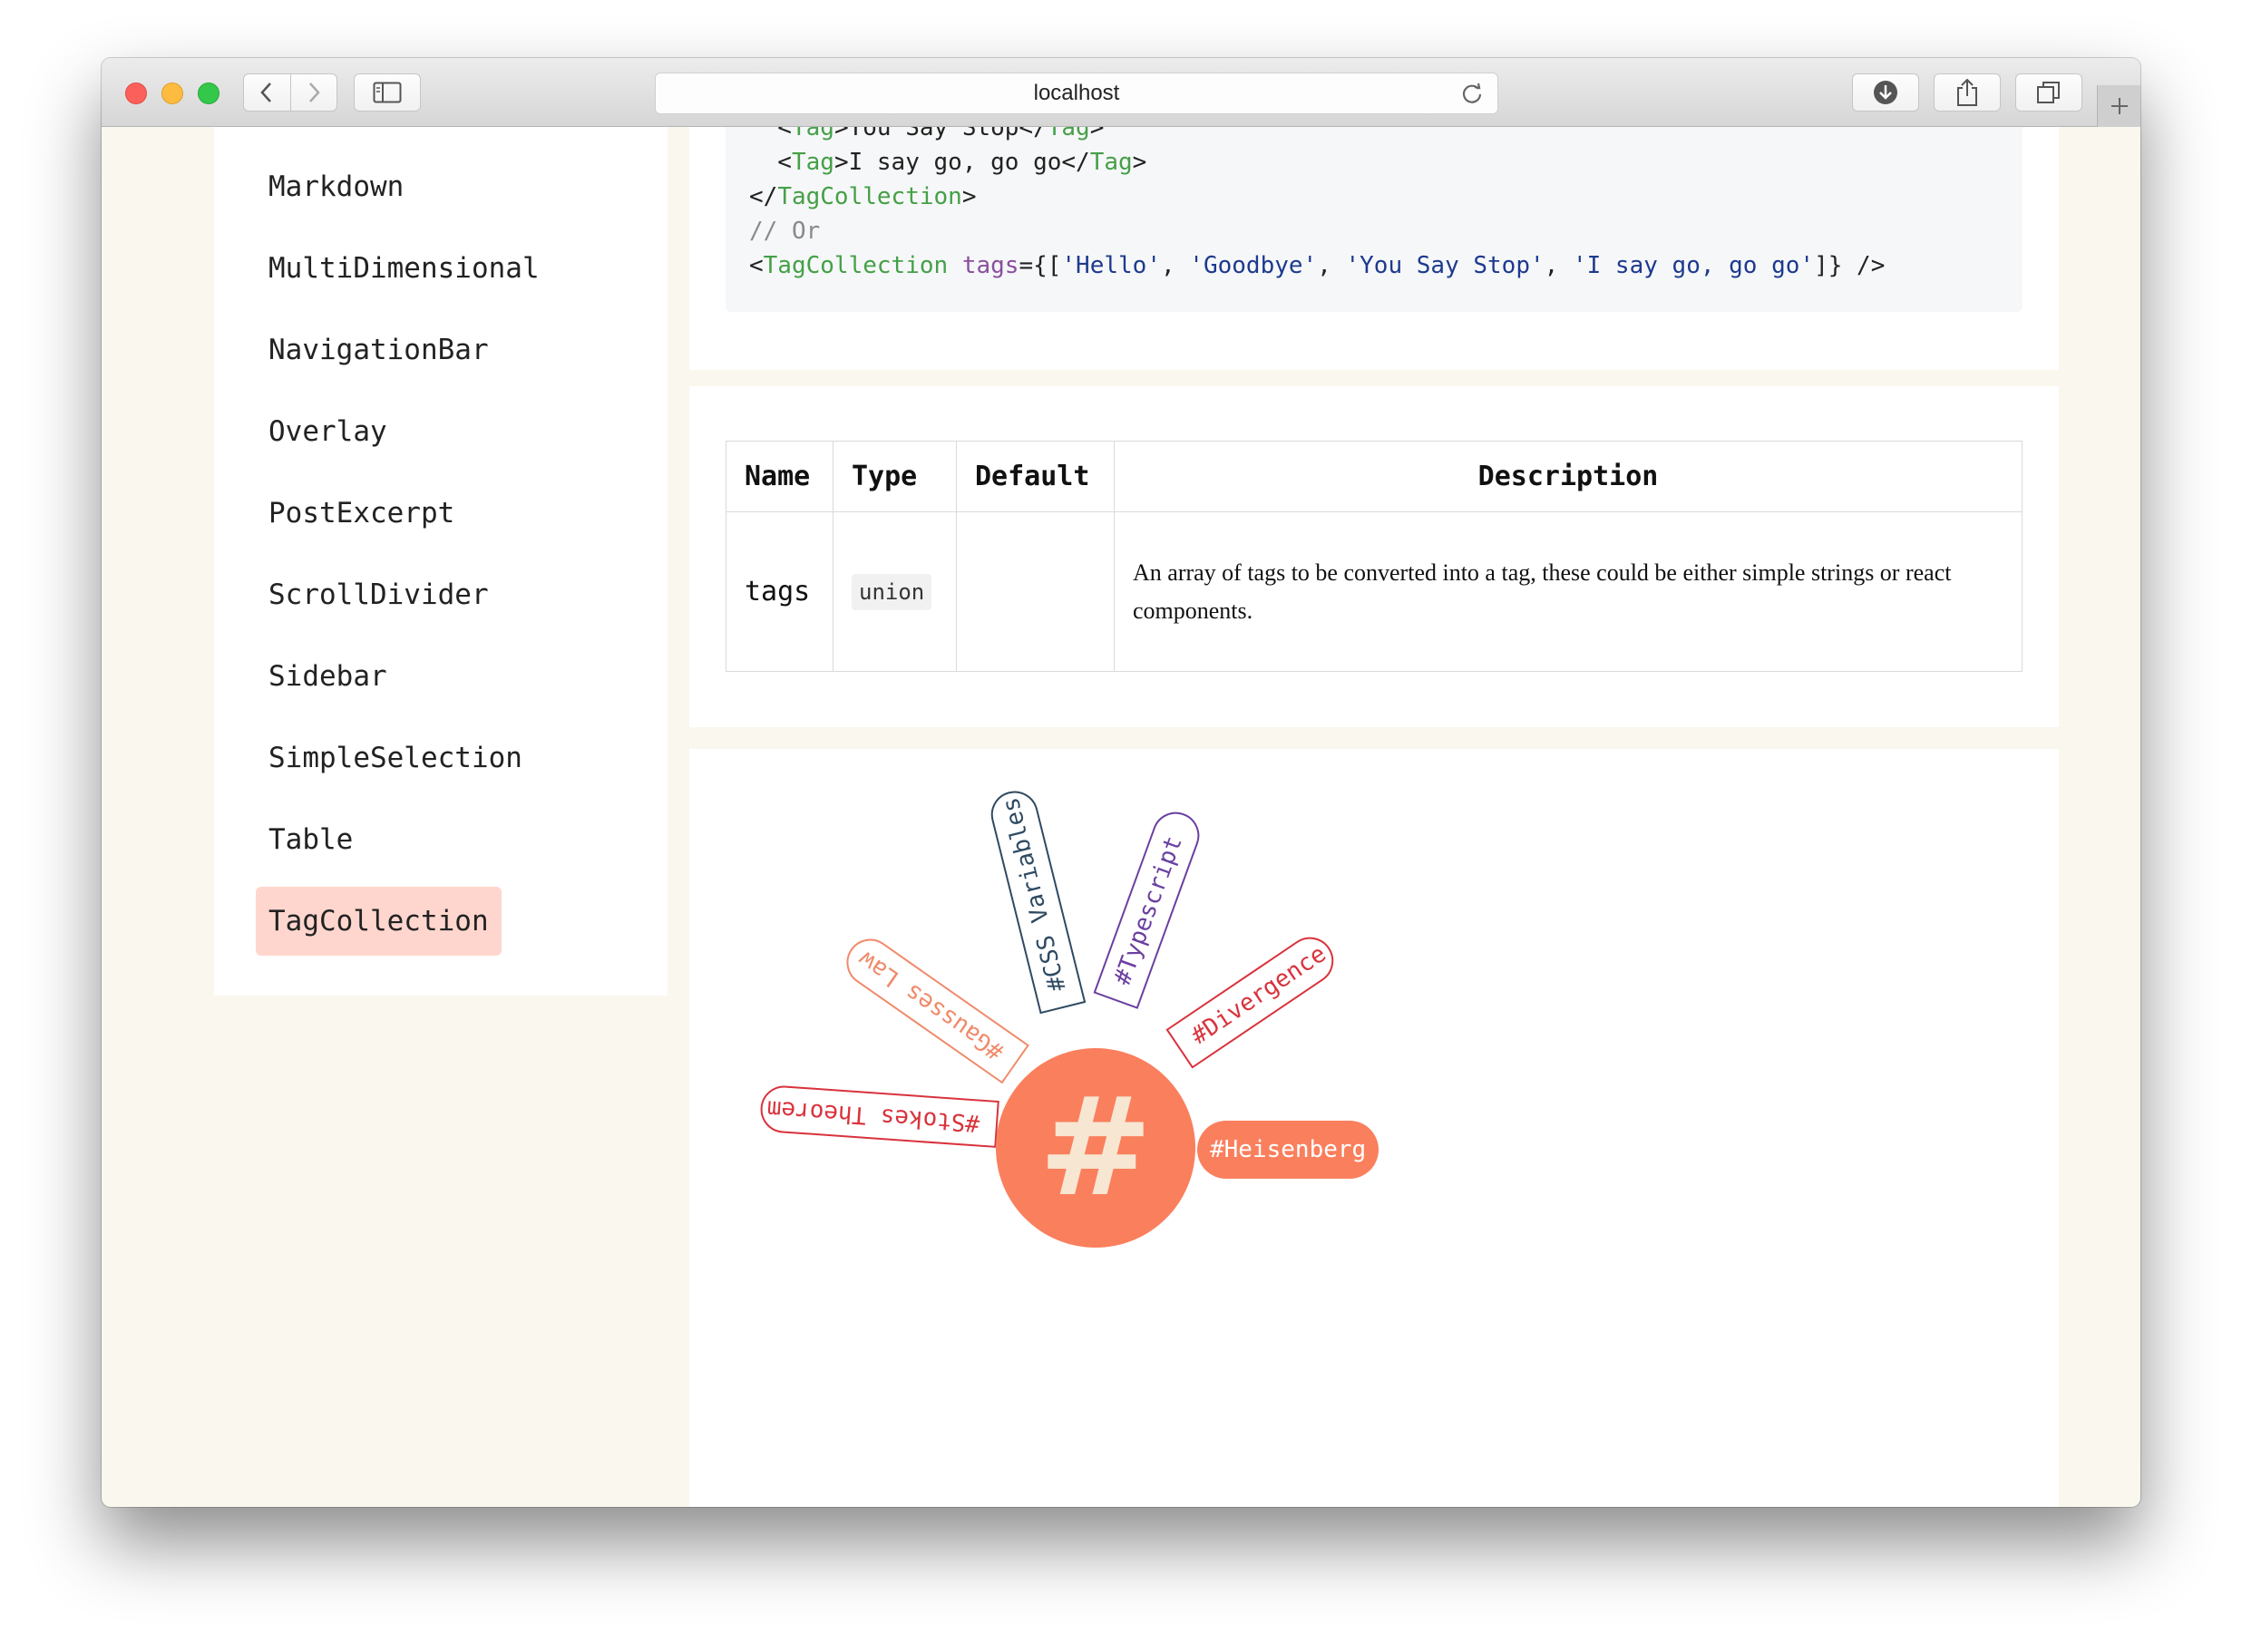 The width and height of the screenshot is (2242, 1652). What do you see at coordinates (863, 197) in the screenshot?
I see `code-line: </TagCollection>` at bounding box center [863, 197].